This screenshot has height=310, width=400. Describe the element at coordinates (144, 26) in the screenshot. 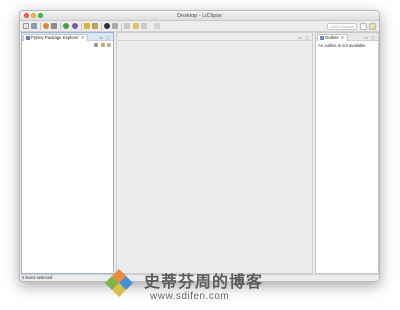

I see `forward-icon` at that location.